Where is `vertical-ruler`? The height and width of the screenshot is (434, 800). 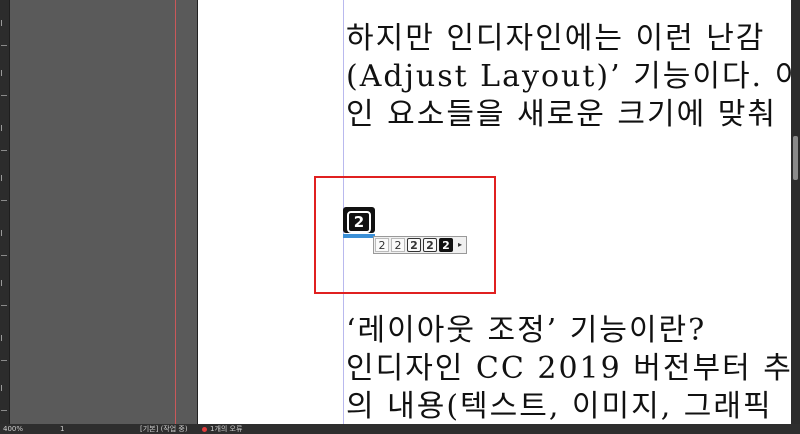
vertical-ruler is located at coordinates (5, 212).